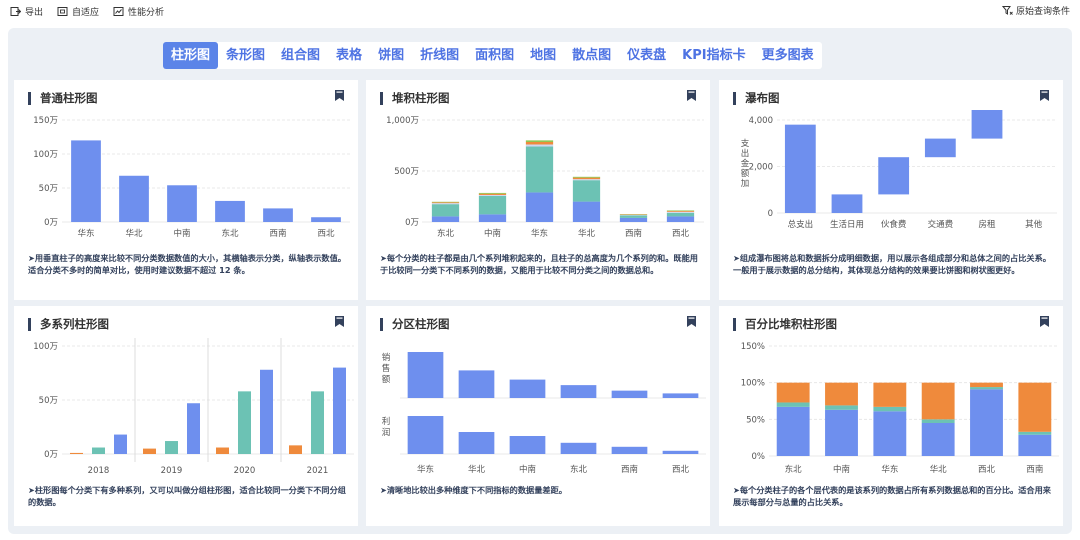  Describe the element at coordinates (245, 55) in the screenshot. I see `tab-bar: 条形图` at that location.